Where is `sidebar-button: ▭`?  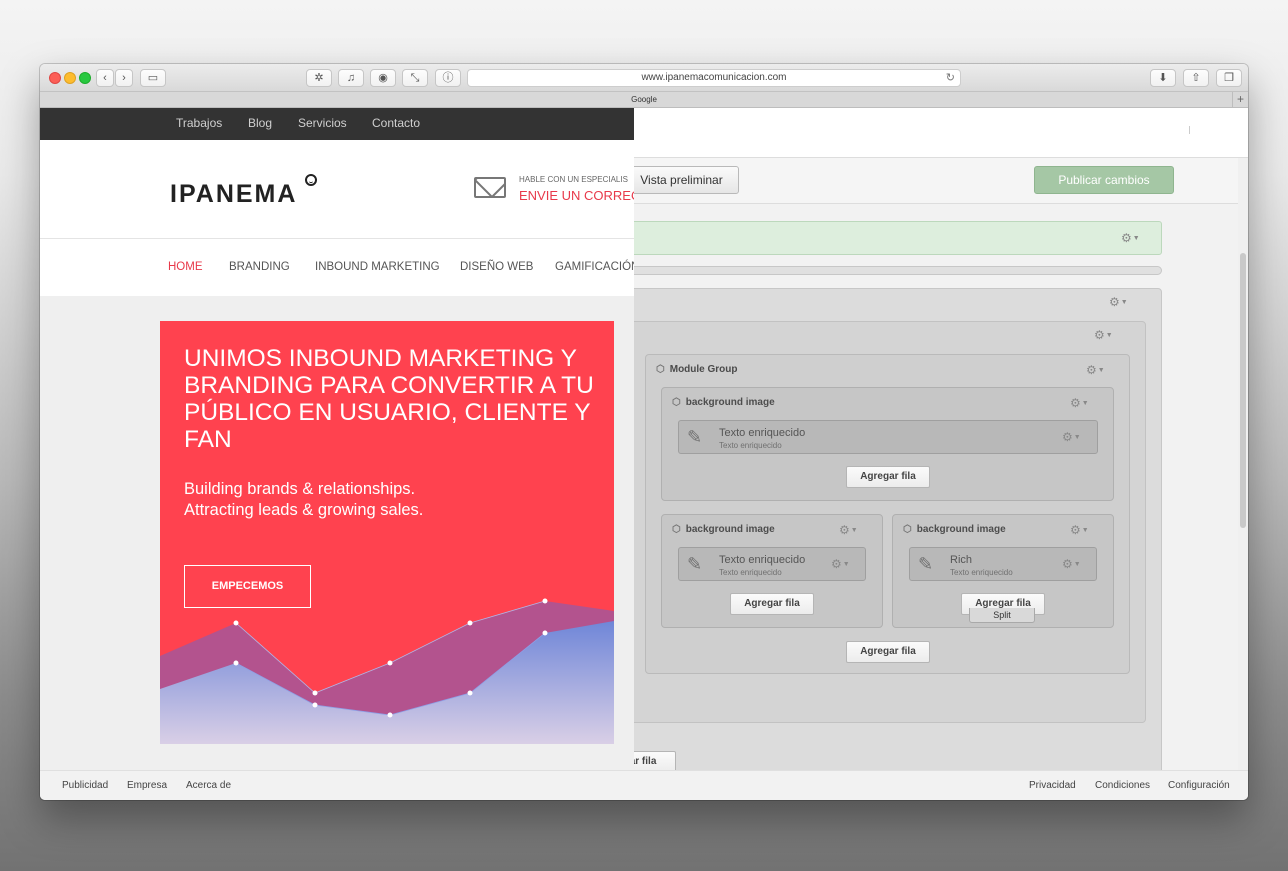
sidebar-button: ▭ is located at coordinates (153, 78).